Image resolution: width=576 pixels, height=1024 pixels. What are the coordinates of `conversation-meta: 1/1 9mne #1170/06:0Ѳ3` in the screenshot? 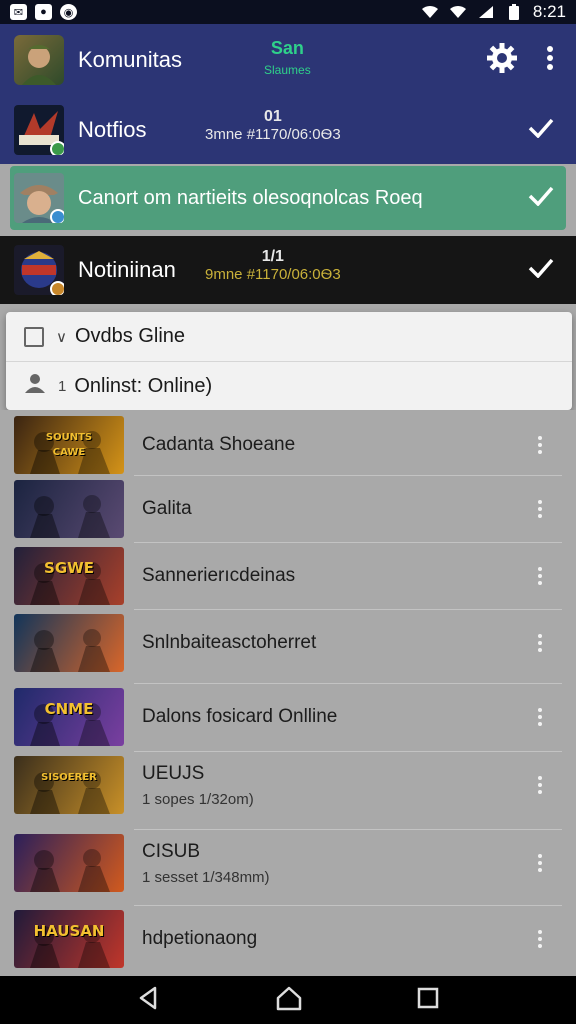 It's located at (273, 265).